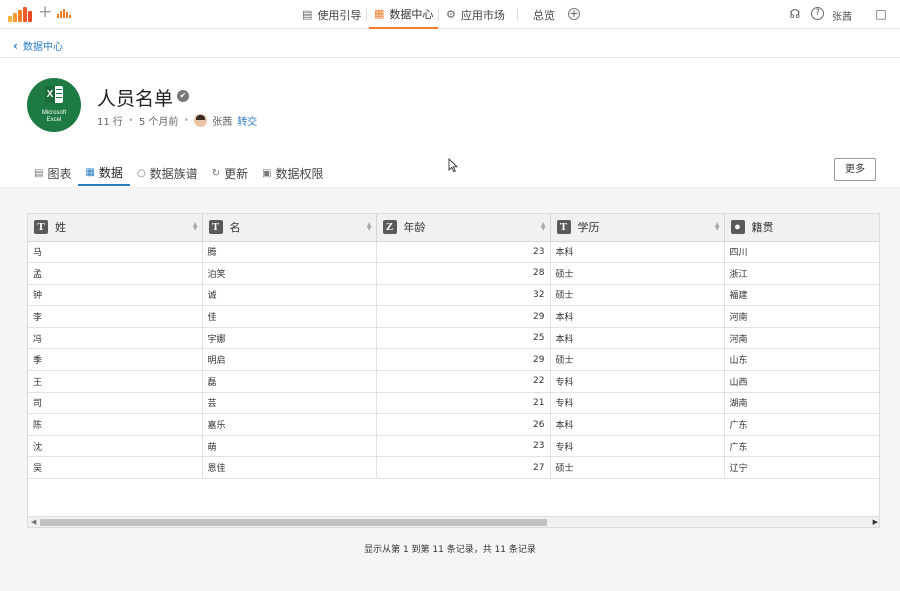 This screenshot has width=900, height=591. I want to click on scroll-right-icon: ▶, so click(875, 522).